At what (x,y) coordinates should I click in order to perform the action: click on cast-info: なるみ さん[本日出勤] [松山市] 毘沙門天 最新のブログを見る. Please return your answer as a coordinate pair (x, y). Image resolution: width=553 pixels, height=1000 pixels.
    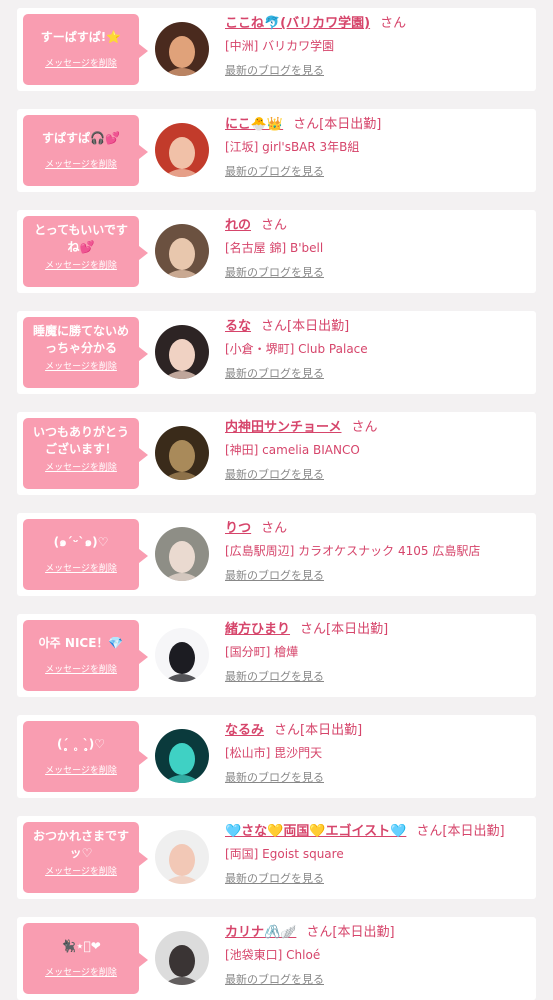
    Looking at the image, I should click on (377, 753).